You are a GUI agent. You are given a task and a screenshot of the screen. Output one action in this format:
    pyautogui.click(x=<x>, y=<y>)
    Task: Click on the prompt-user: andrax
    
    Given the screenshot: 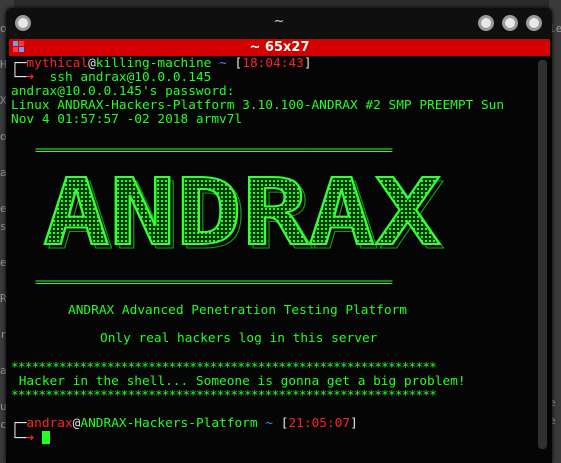 What is the action you would take?
    pyautogui.click(x=49, y=423)
    